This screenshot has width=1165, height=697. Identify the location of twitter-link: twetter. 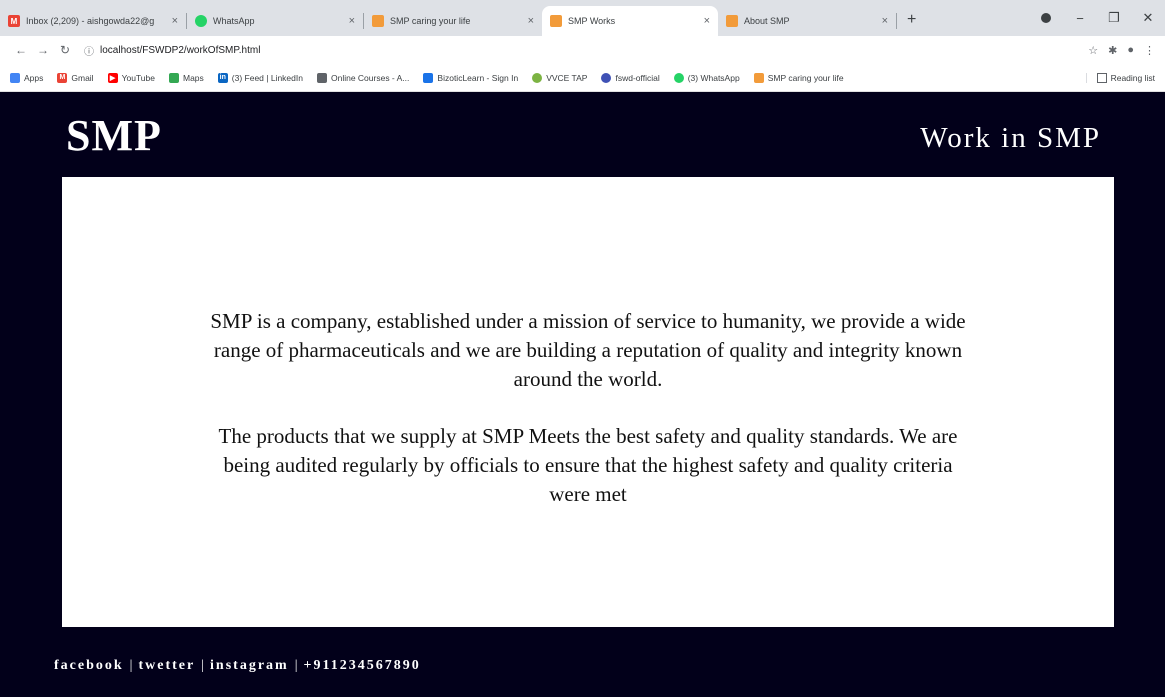
(166, 665).